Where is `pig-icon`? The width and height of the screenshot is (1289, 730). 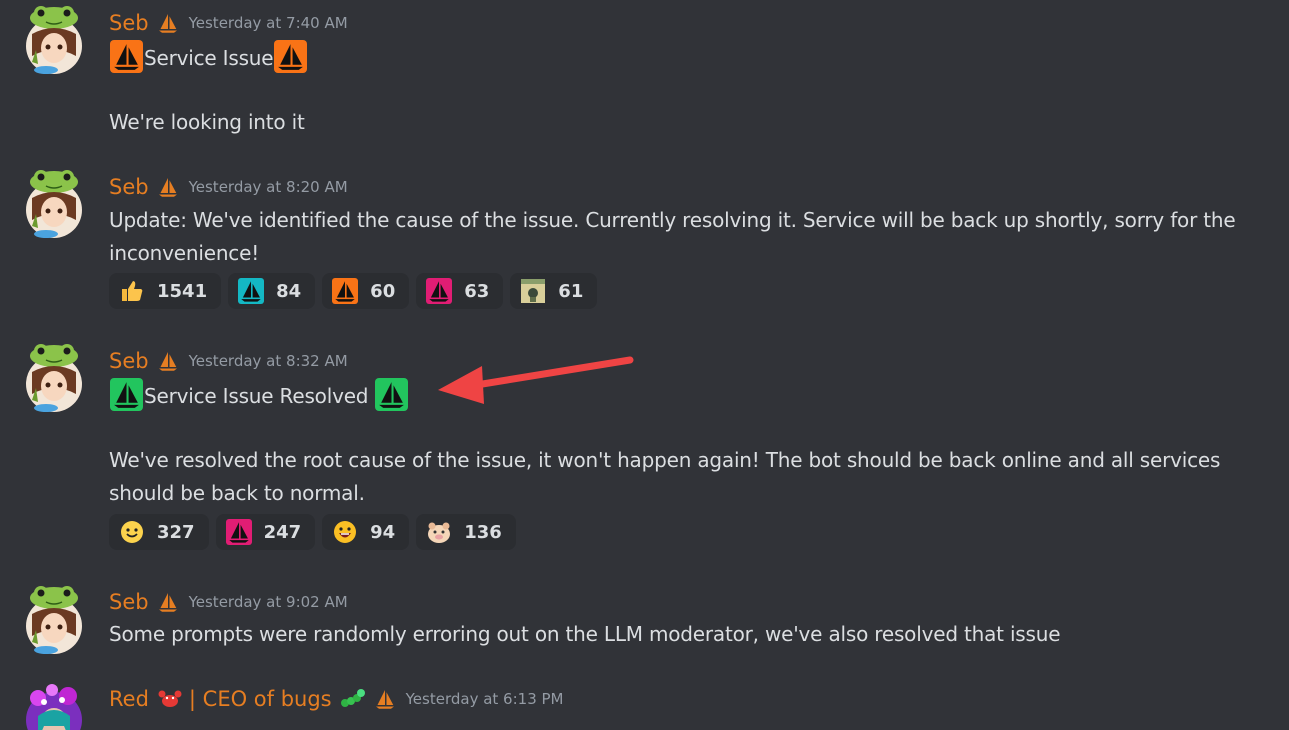 pig-icon is located at coordinates (439, 532).